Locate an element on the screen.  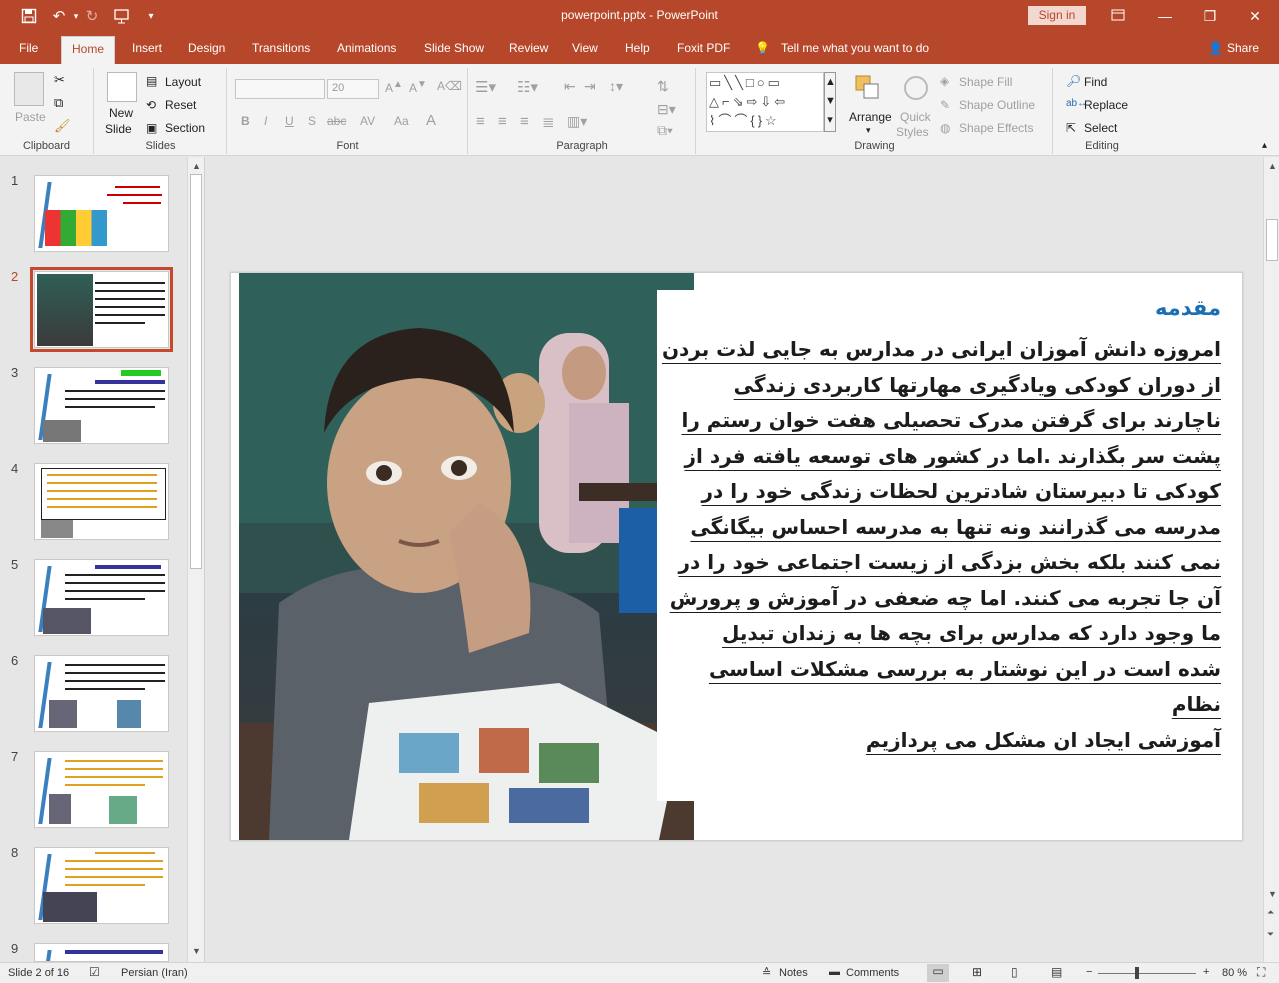
decrease-font-icon: A▼ is located at coordinates (418, 87).